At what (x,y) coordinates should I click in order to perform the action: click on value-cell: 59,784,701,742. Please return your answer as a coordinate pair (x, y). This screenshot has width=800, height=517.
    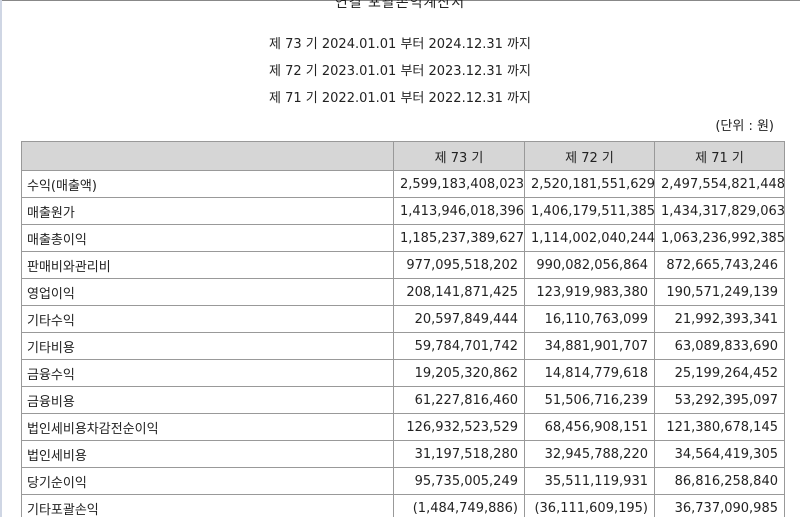
    Looking at the image, I should click on (459, 346).